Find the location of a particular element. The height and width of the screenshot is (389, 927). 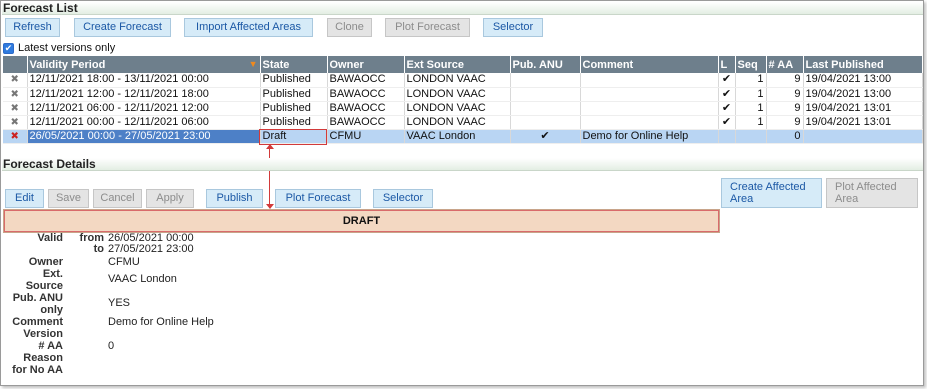

cancel-button-label: Cancel is located at coordinates (117, 198).